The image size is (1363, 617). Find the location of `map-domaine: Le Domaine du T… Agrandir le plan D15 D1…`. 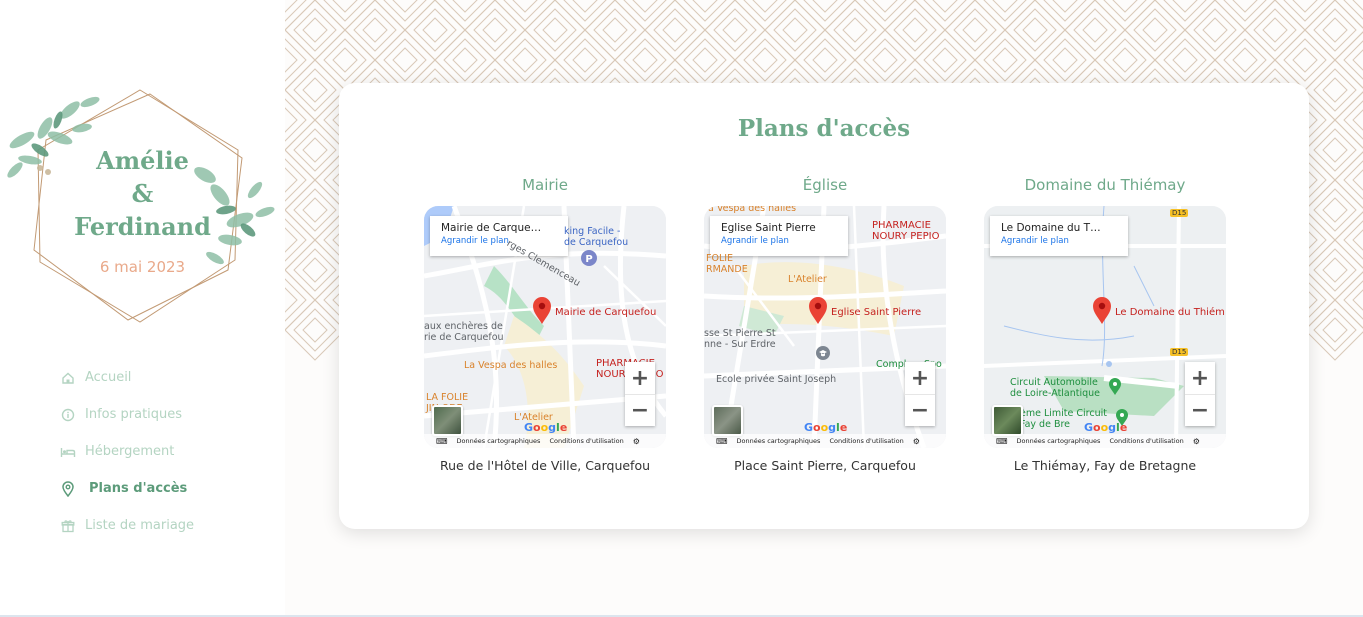

map-domaine: Le Domaine du T… Agrandir le plan D15 D1… is located at coordinates (1105, 327).